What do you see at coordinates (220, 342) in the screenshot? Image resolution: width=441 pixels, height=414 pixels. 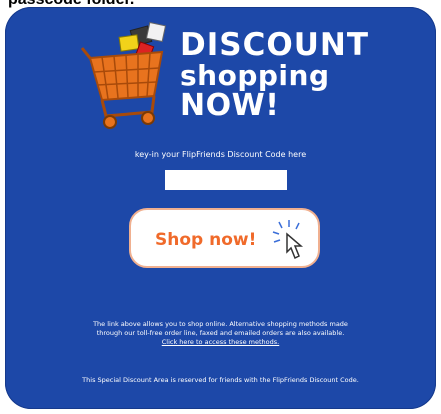 I see `alternative-methods-link: Click here to access these methods.` at bounding box center [220, 342].